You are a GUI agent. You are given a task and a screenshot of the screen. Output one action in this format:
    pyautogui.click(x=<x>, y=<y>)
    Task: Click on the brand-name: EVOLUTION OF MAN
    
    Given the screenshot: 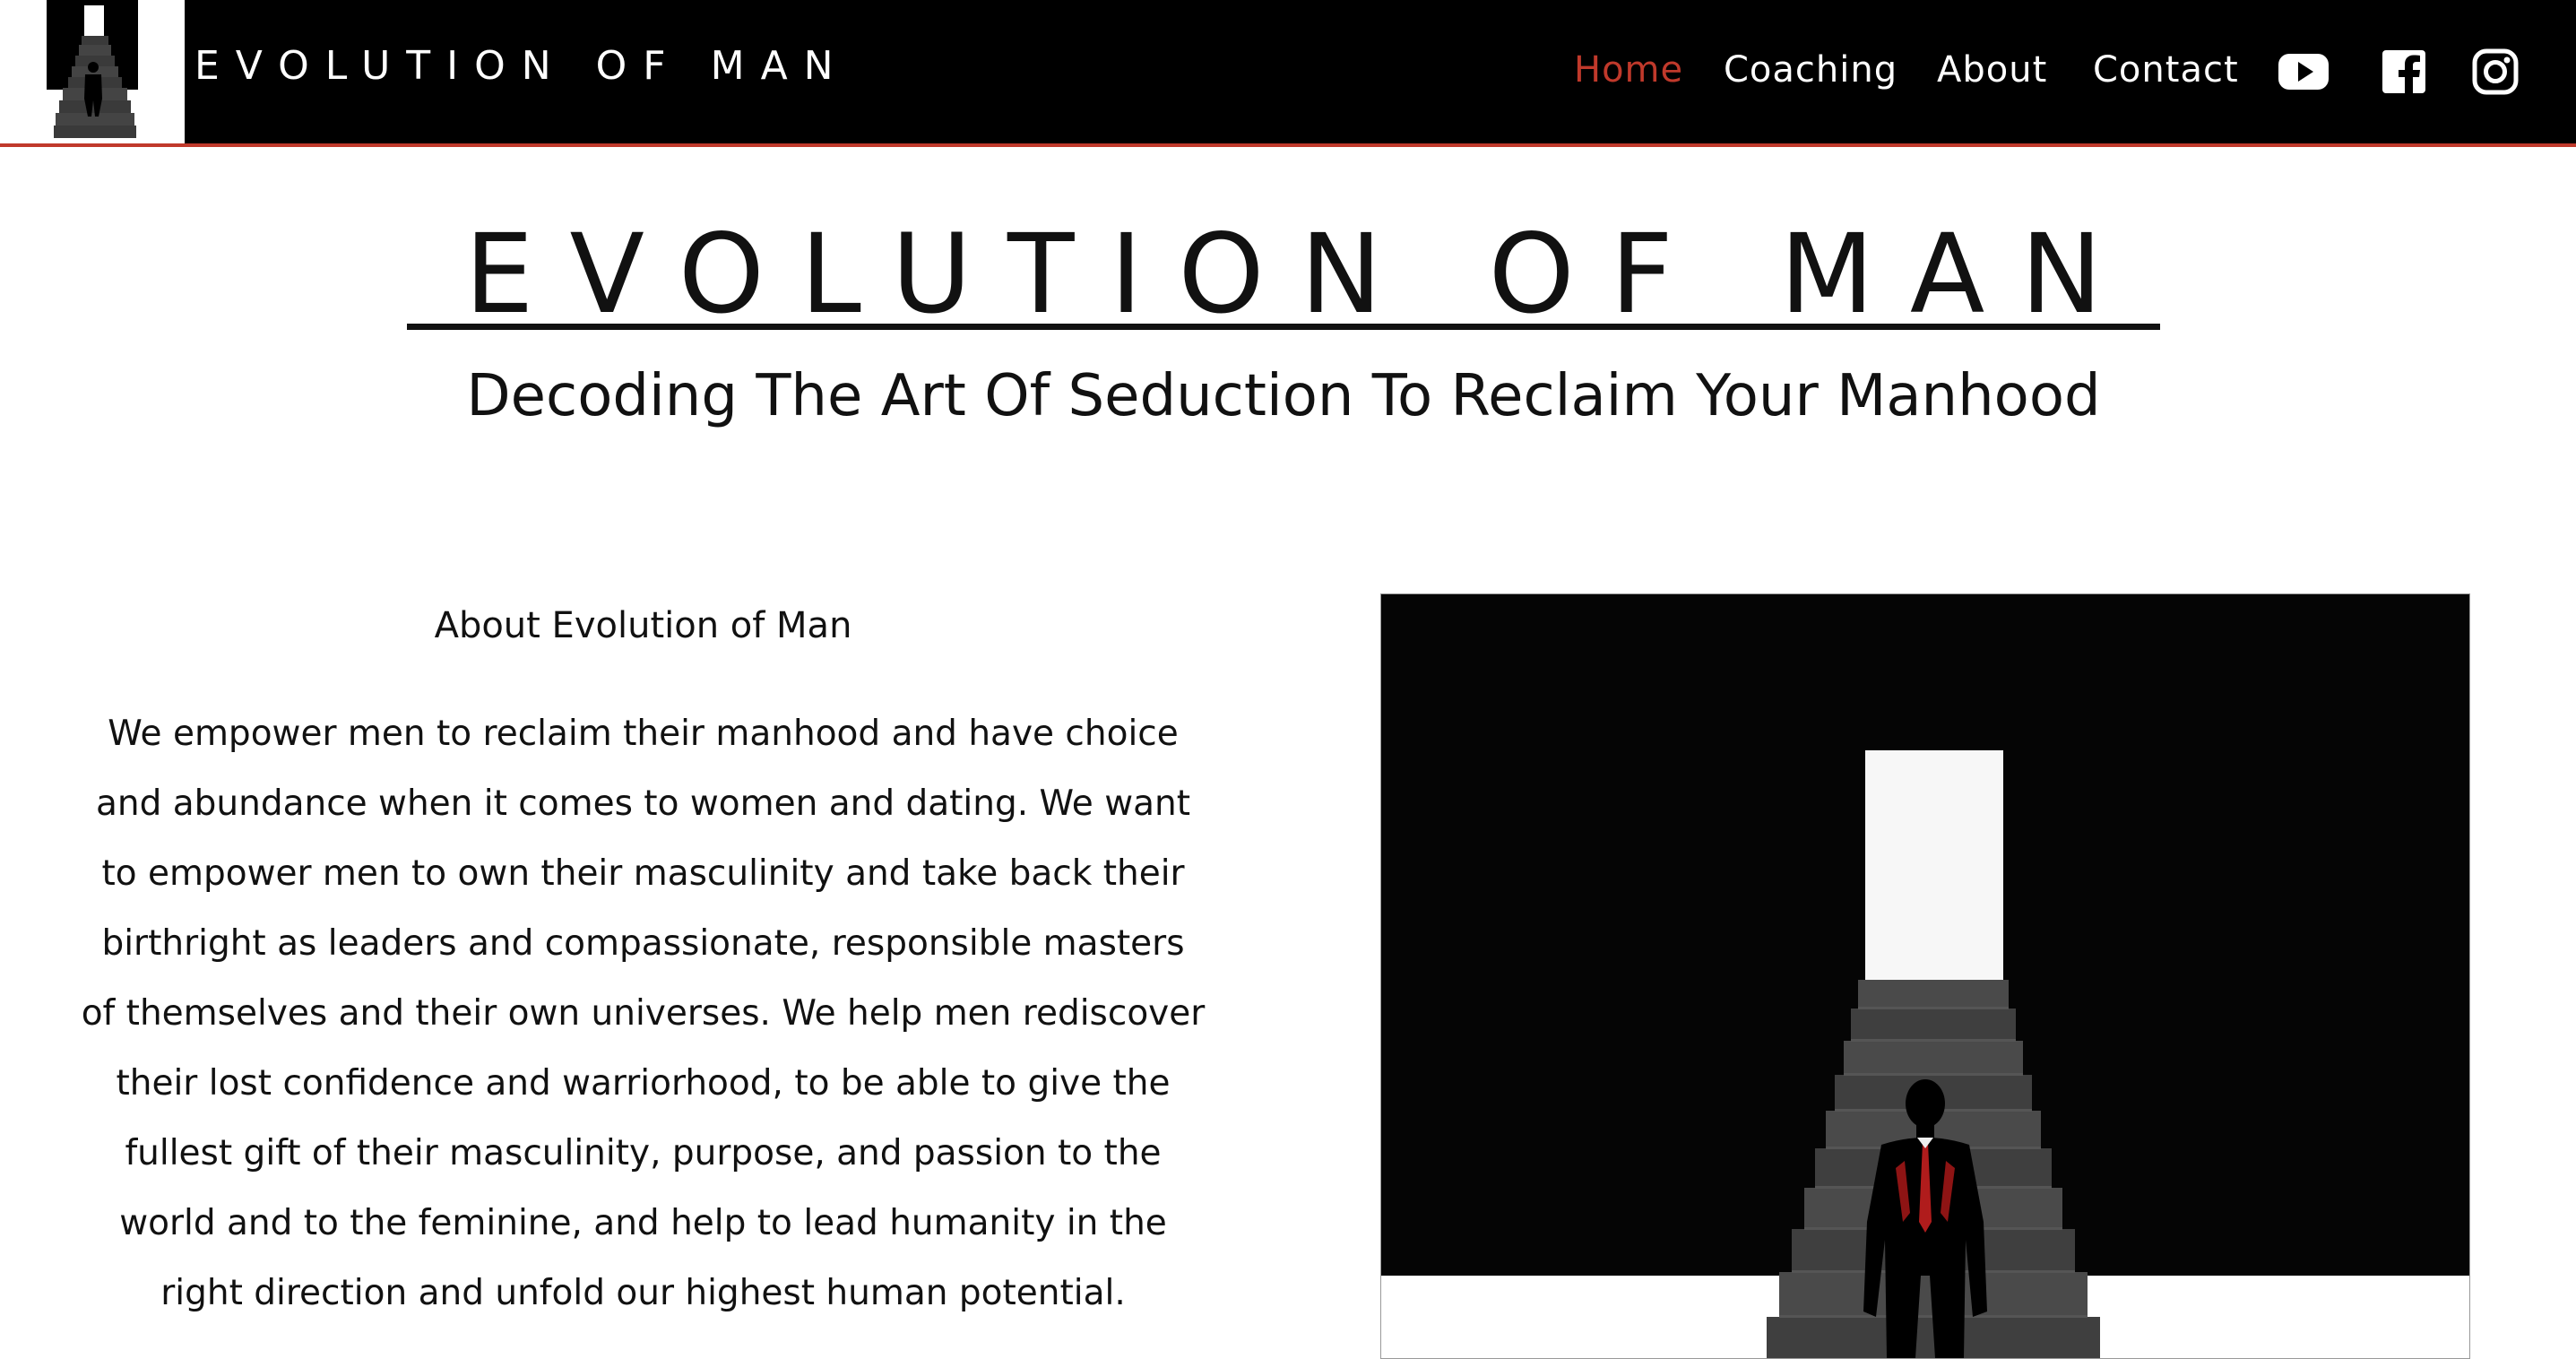 What is the action you would take?
    pyautogui.click(x=522, y=67)
    